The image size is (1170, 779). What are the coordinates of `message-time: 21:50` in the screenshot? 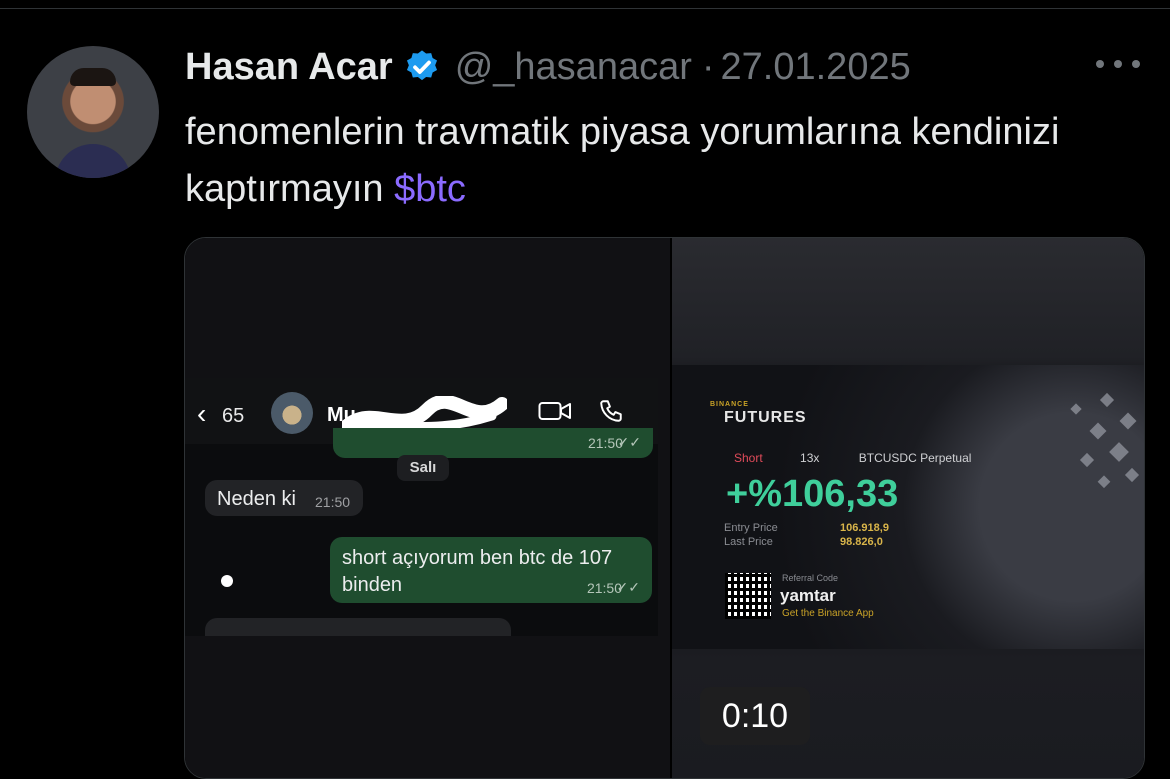 It's located at (333, 502).